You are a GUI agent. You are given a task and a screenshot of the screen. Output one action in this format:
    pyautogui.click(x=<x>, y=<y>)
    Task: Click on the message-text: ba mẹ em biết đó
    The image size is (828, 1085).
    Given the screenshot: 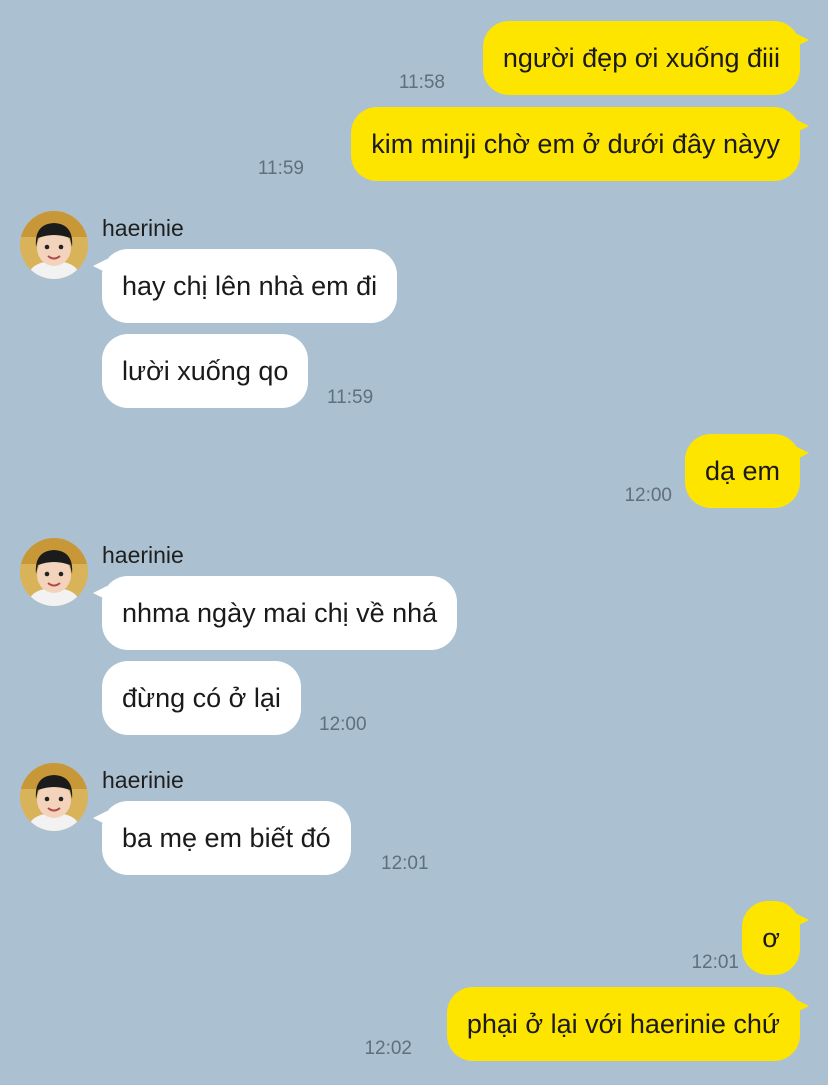 What is the action you would take?
    pyautogui.click(x=226, y=838)
    